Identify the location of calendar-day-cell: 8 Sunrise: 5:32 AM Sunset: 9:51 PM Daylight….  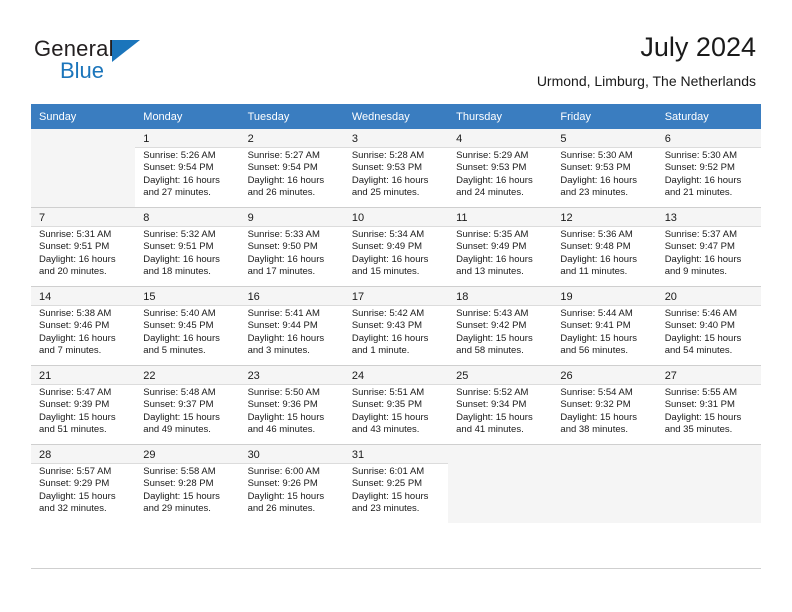
(187, 247).